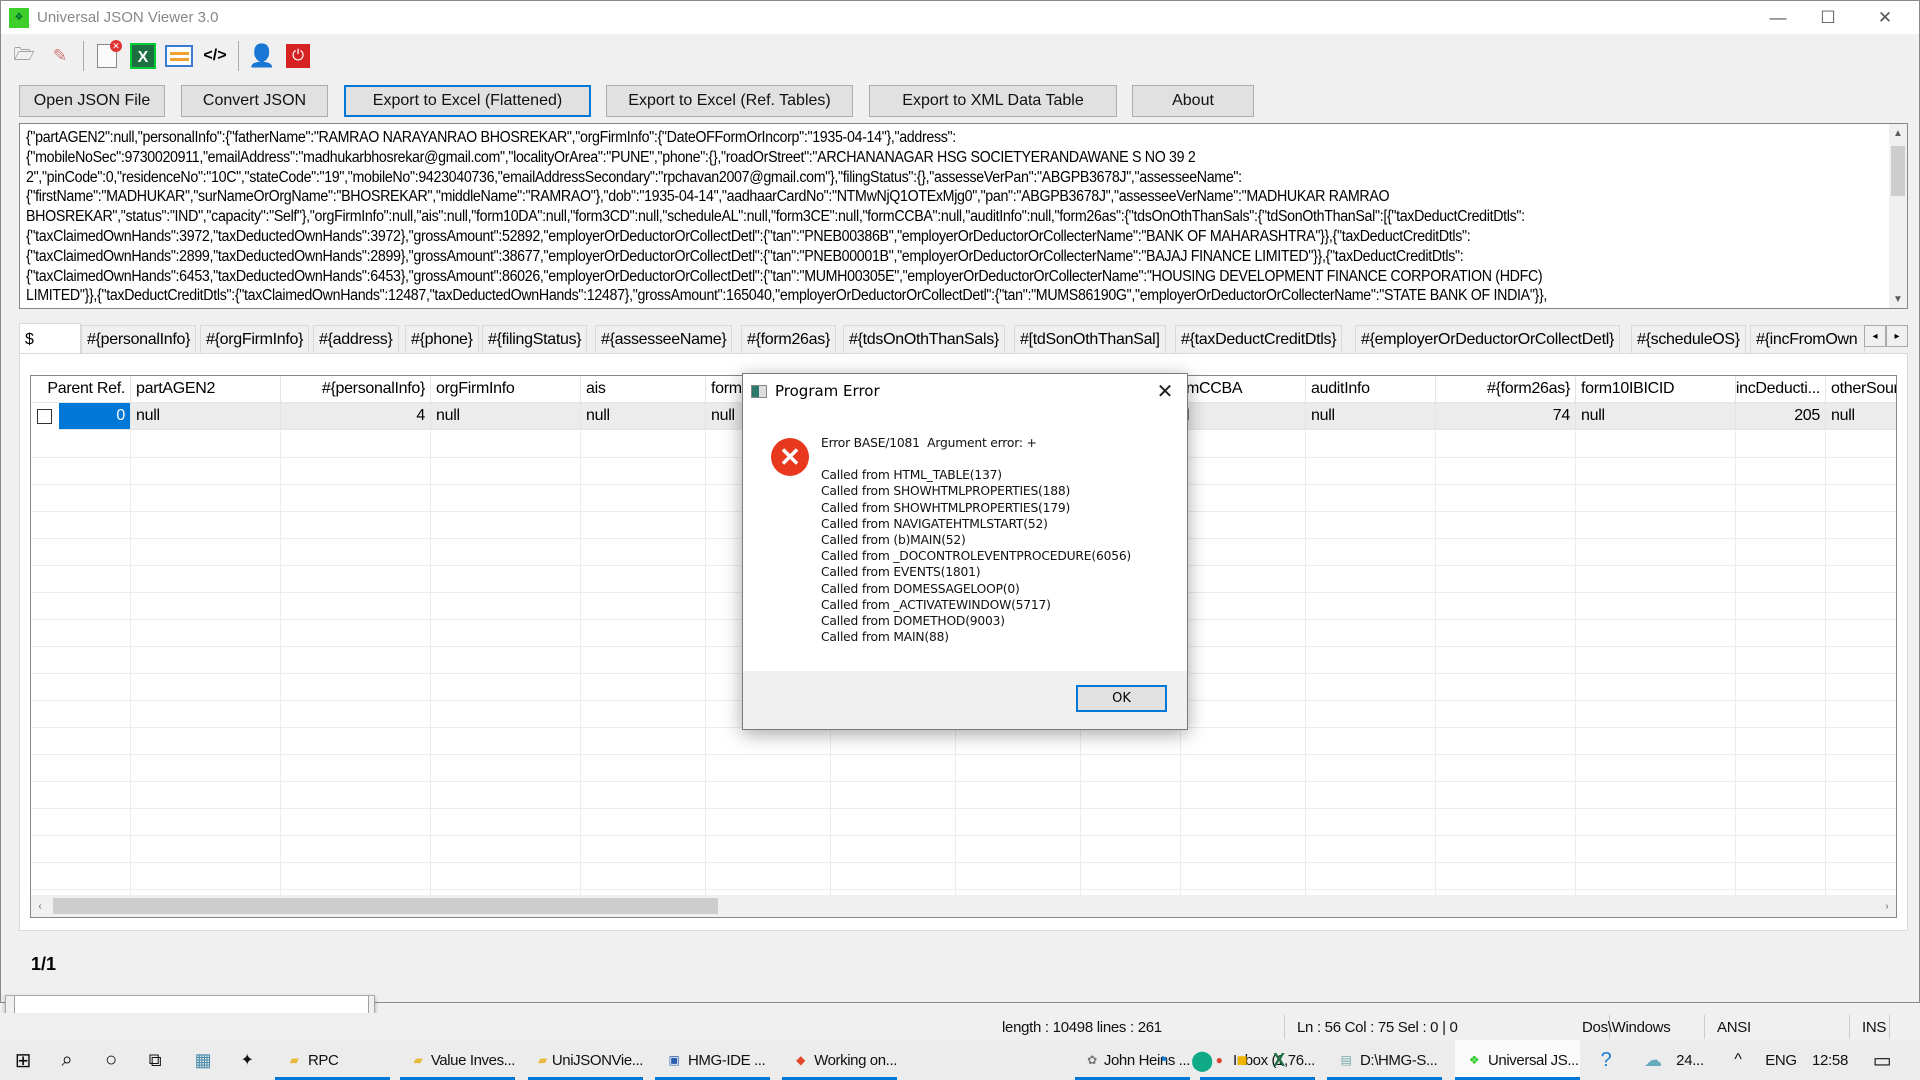 The width and height of the screenshot is (1920, 1080). I want to click on tab-prev-icon: ◂, so click(1875, 336).